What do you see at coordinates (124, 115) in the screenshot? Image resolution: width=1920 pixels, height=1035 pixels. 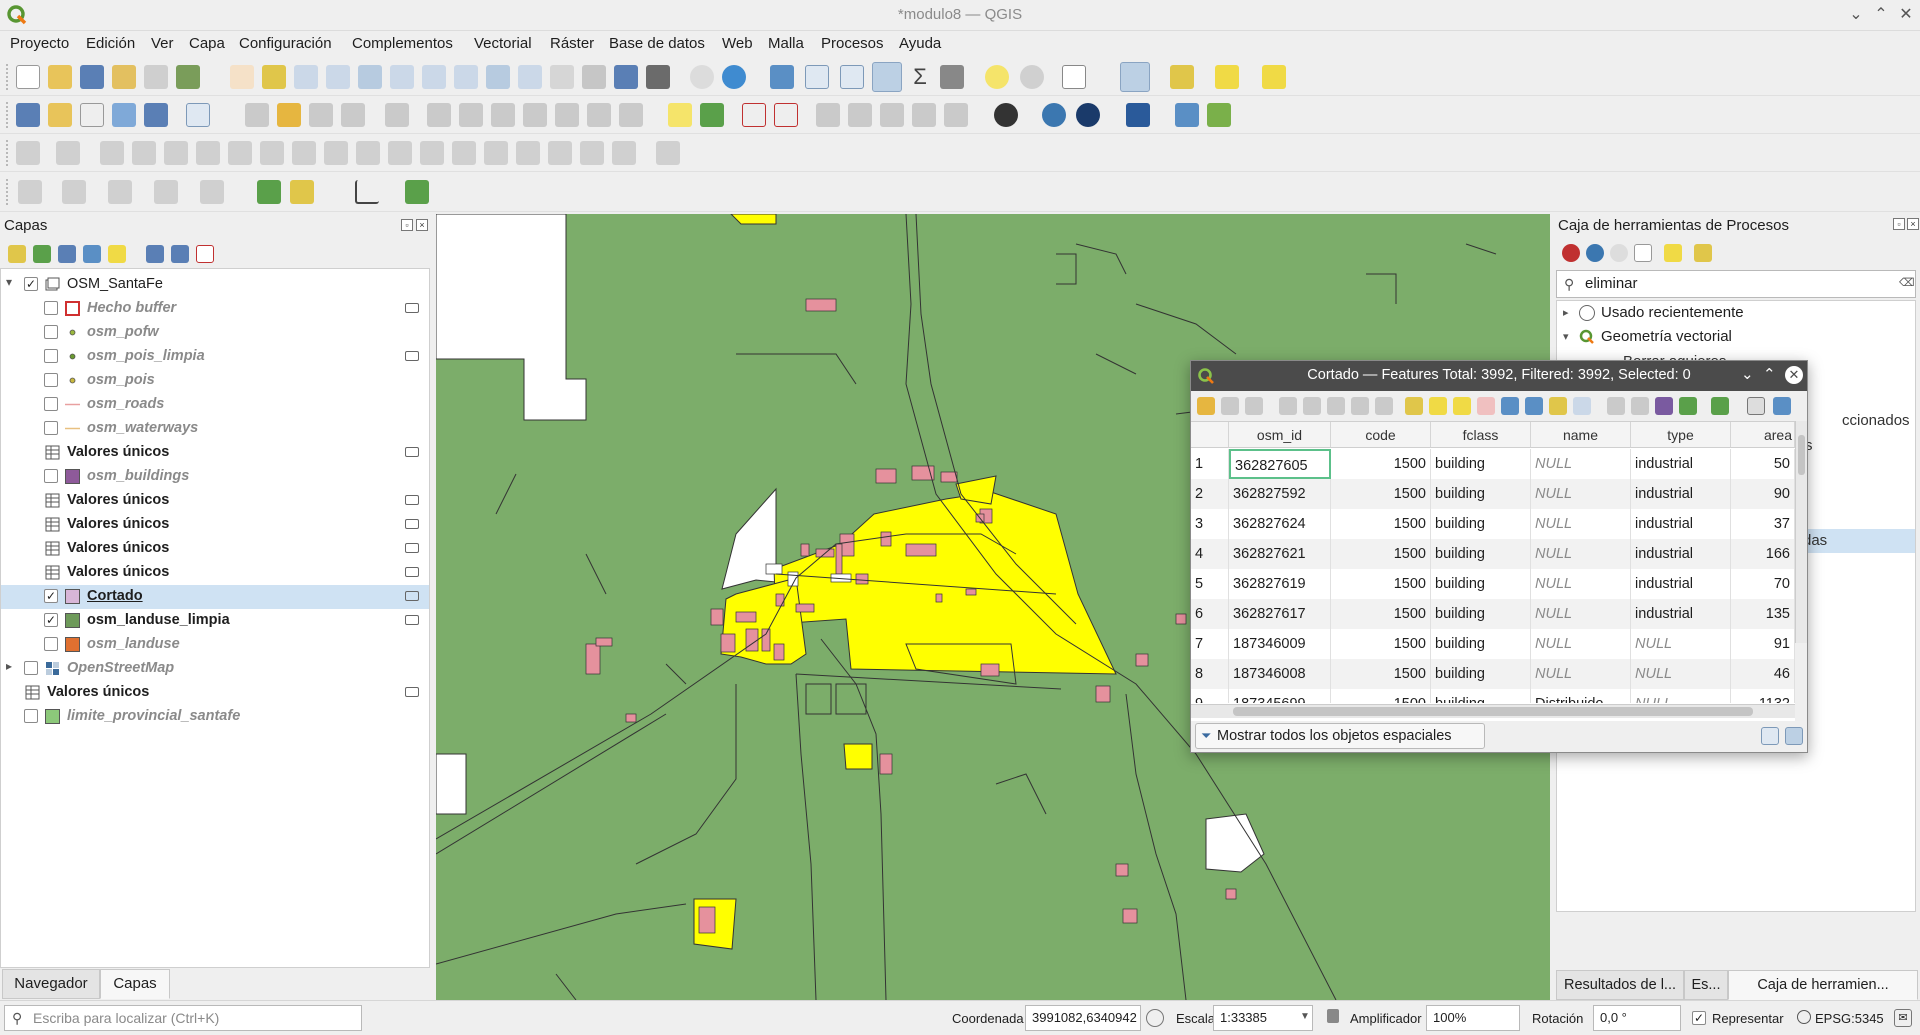 I see `new-spatialite-icon` at bounding box center [124, 115].